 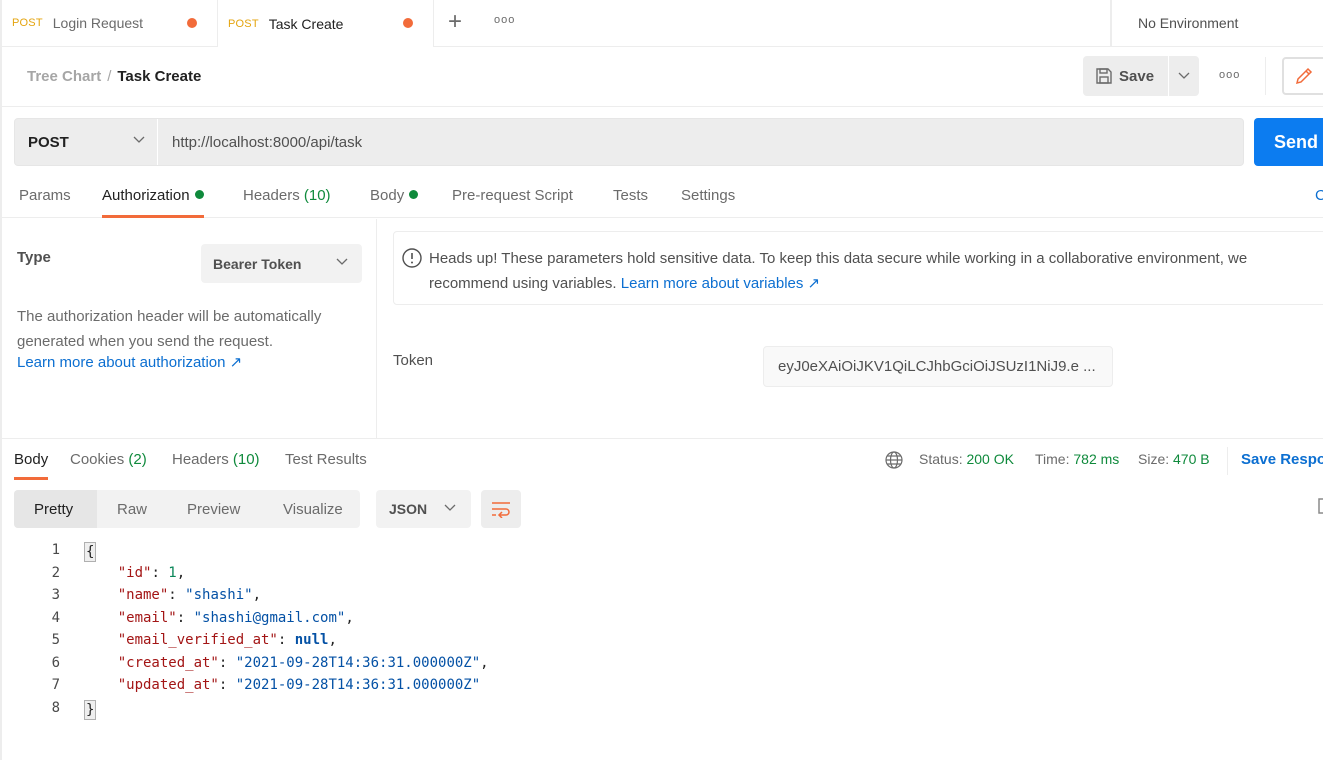 What do you see at coordinates (306, 23) in the screenshot?
I see `tab-label: Task Create` at bounding box center [306, 23].